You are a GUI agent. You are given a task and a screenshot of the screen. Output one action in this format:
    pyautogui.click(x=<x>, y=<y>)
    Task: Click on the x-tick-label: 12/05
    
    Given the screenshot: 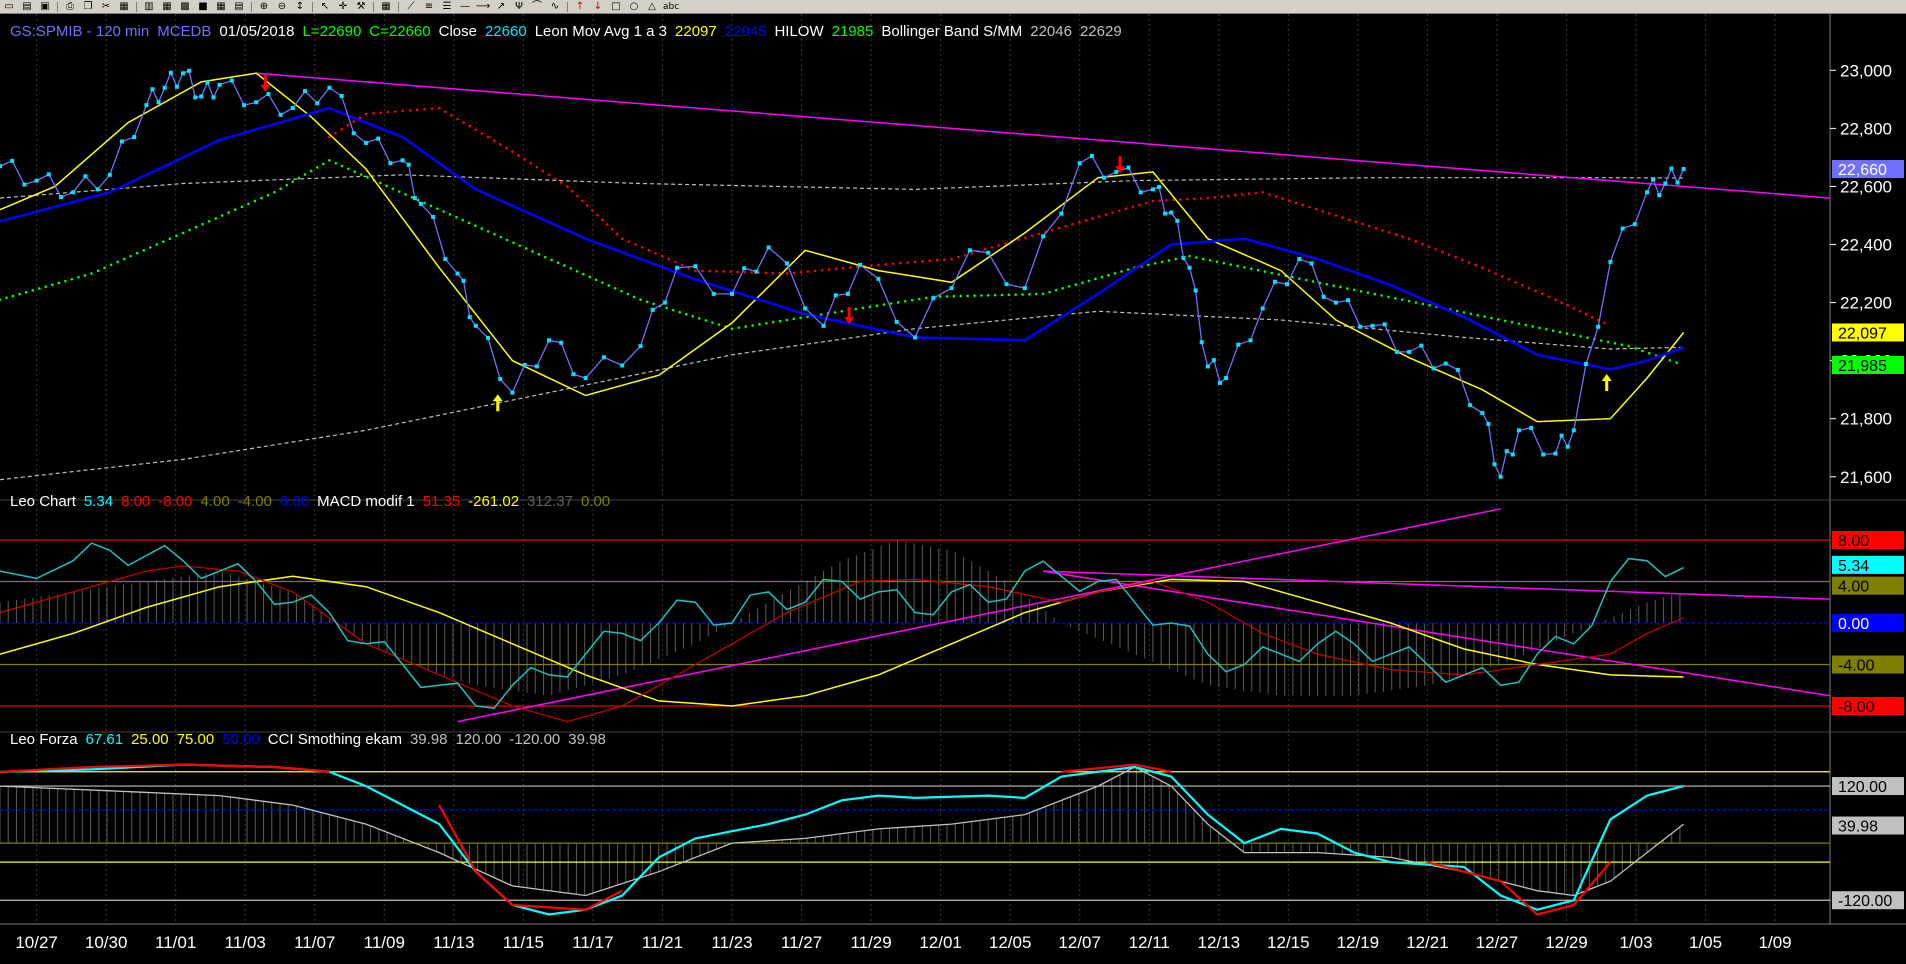 What is the action you would take?
    pyautogui.click(x=1010, y=942)
    